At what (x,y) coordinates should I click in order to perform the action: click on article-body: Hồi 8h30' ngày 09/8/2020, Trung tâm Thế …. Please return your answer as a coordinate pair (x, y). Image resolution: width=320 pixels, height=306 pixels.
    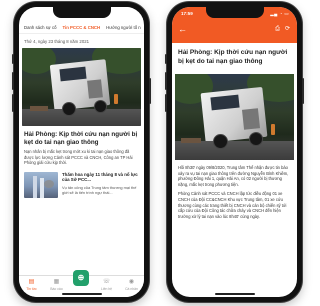
    Looking at the image, I should click on (234, 189).